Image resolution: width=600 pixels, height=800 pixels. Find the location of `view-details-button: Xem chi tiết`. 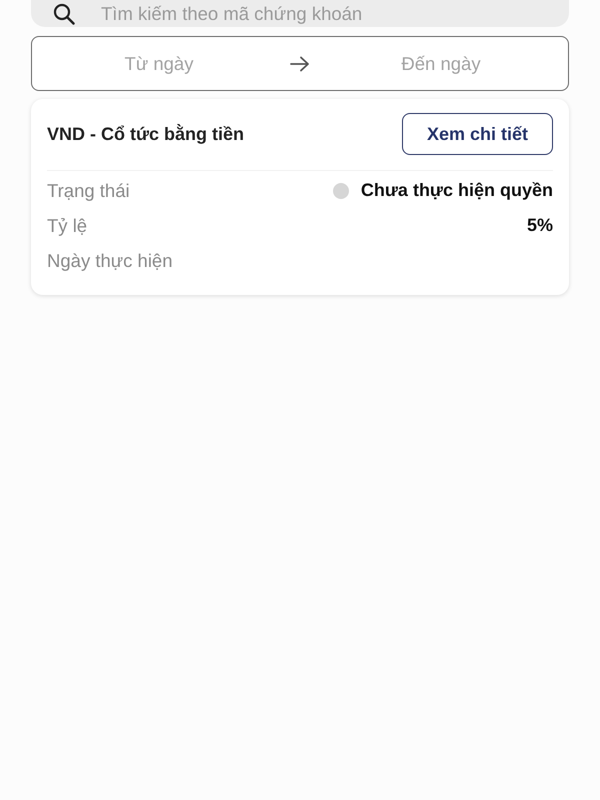

view-details-button: Xem chi tiết is located at coordinates (477, 134).